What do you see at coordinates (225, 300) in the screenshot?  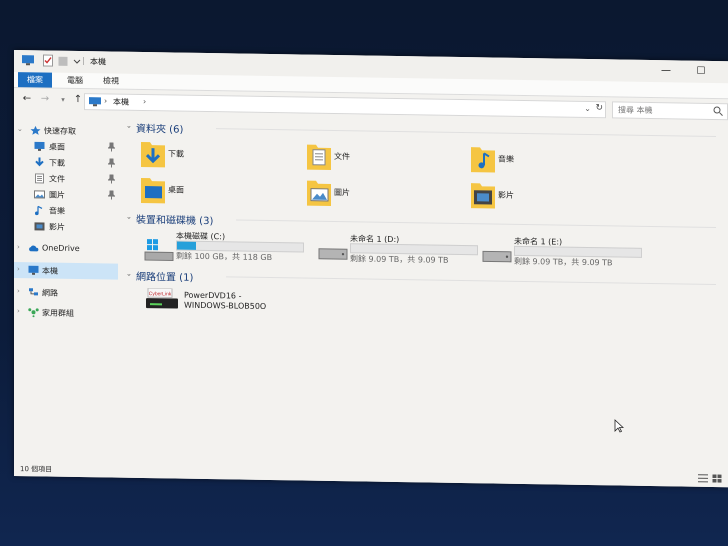 I see `network-location-label: PowerDVD16 - WINDOWS-BLOB50O` at bounding box center [225, 300].